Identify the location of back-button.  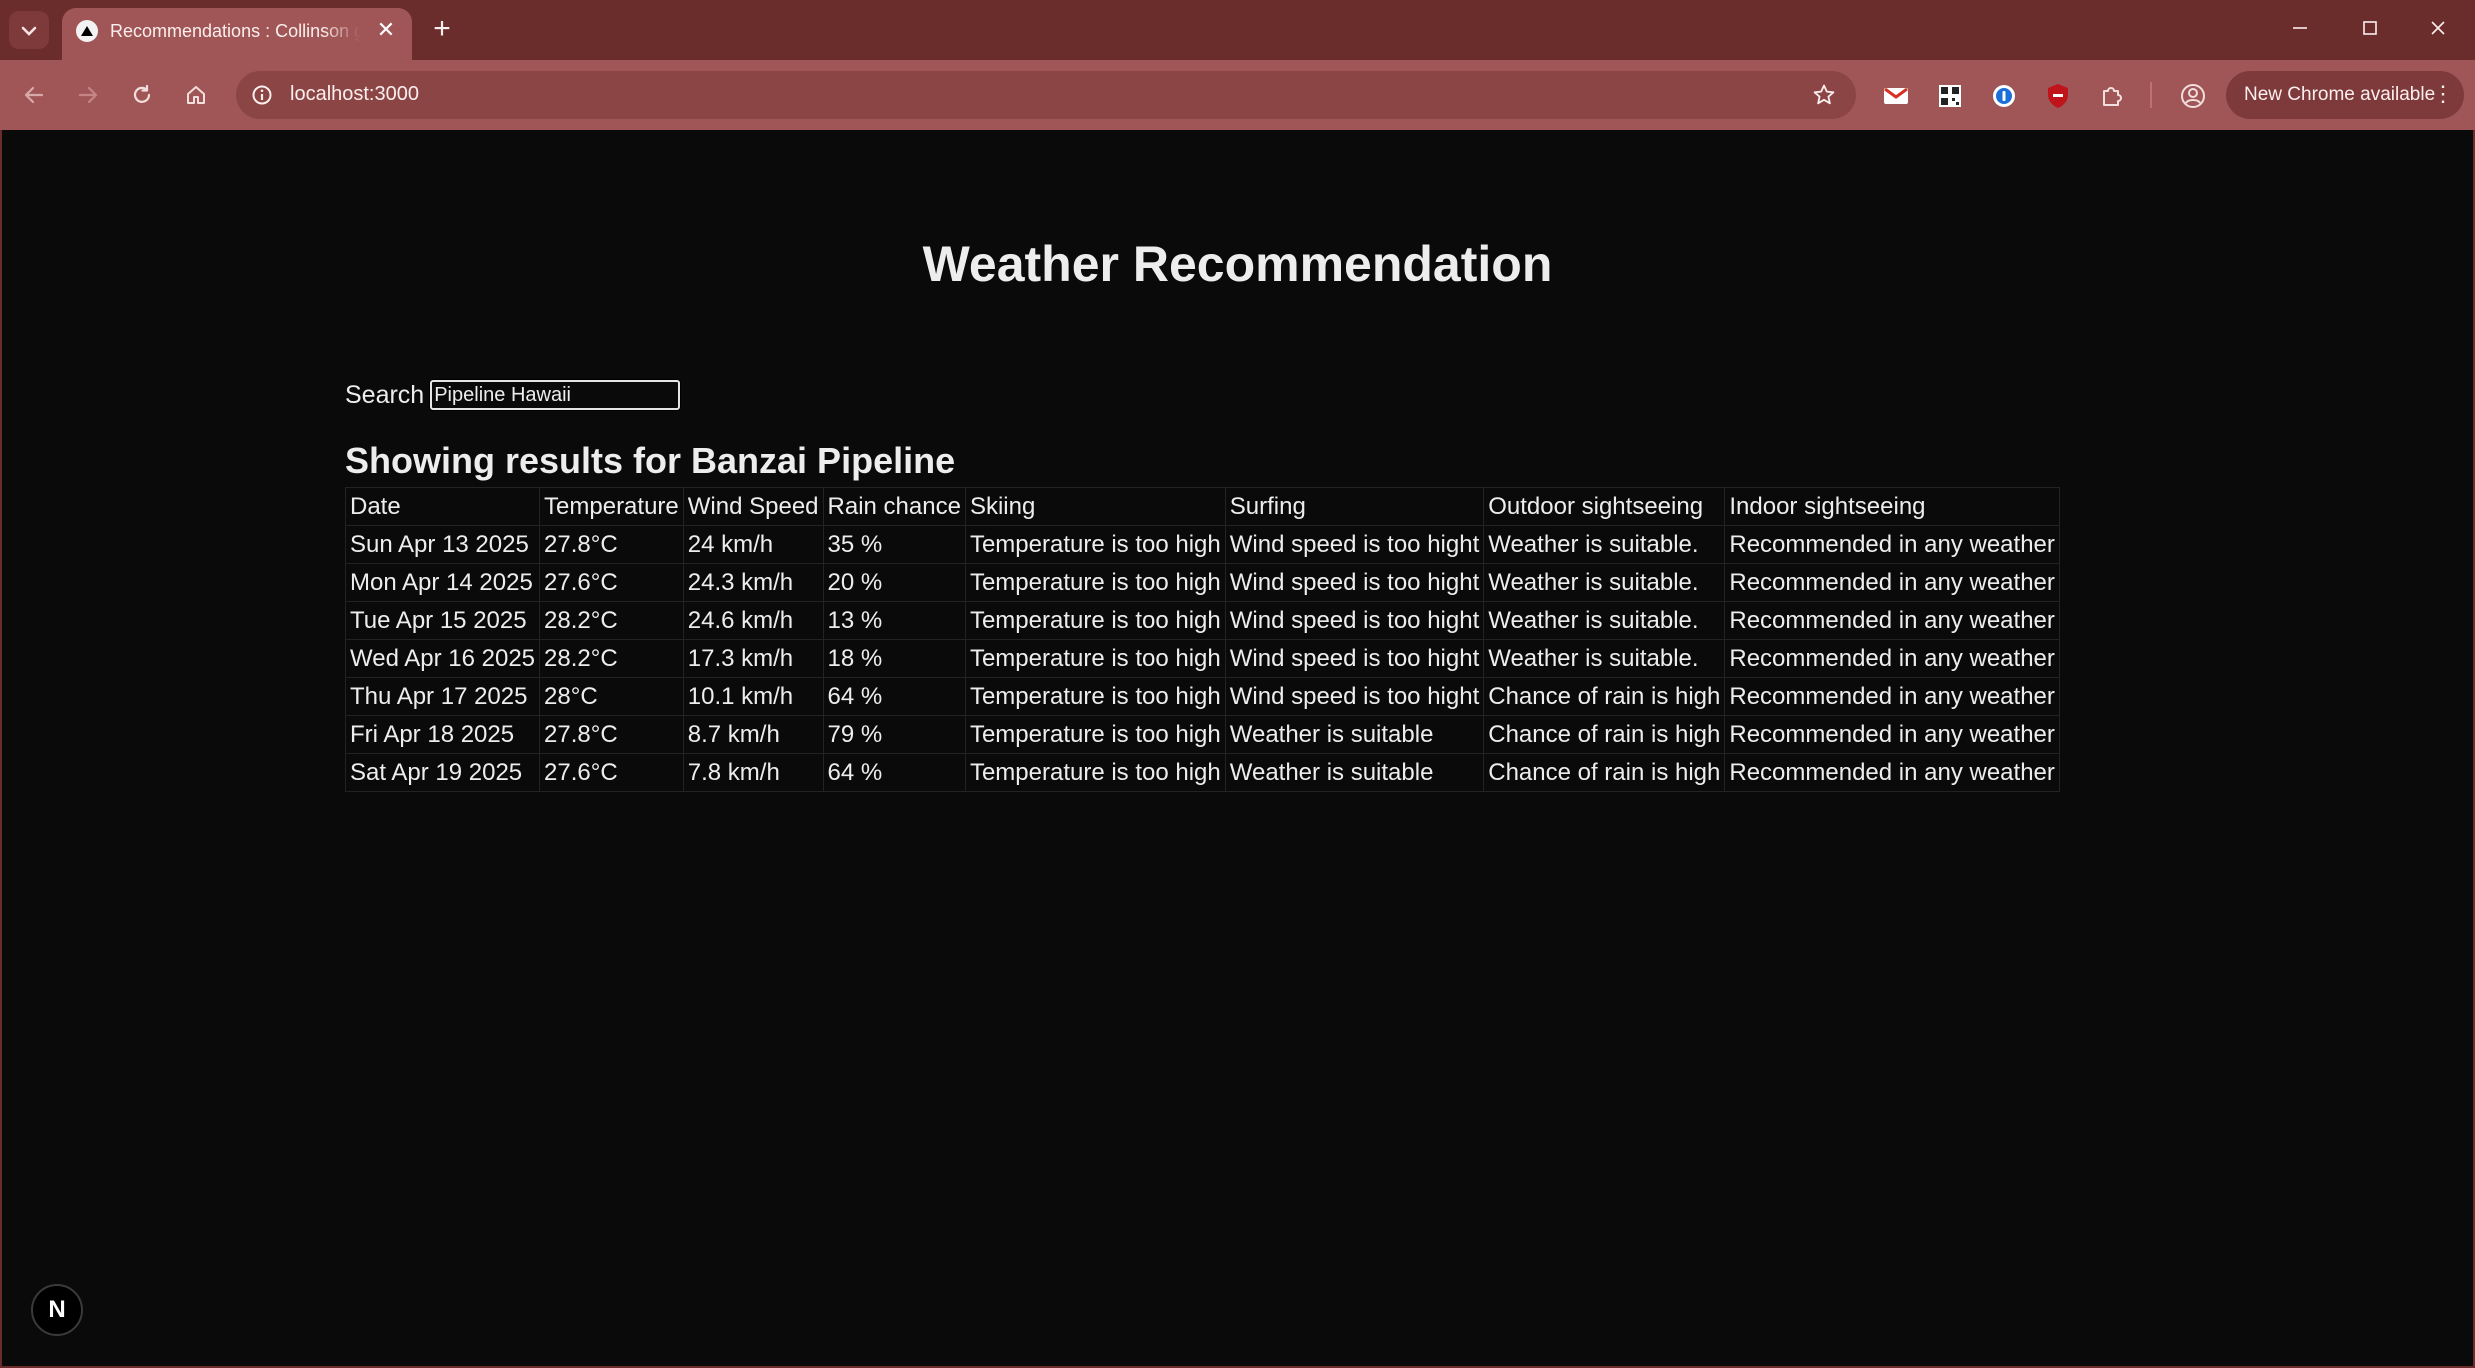
(34, 95).